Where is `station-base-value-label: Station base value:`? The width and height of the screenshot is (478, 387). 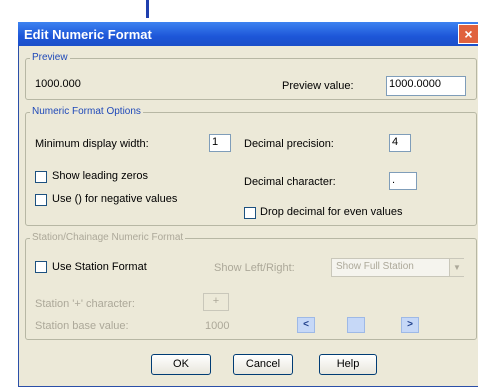 station-base-value-label: Station base value: is located at coordinates (82, 326).